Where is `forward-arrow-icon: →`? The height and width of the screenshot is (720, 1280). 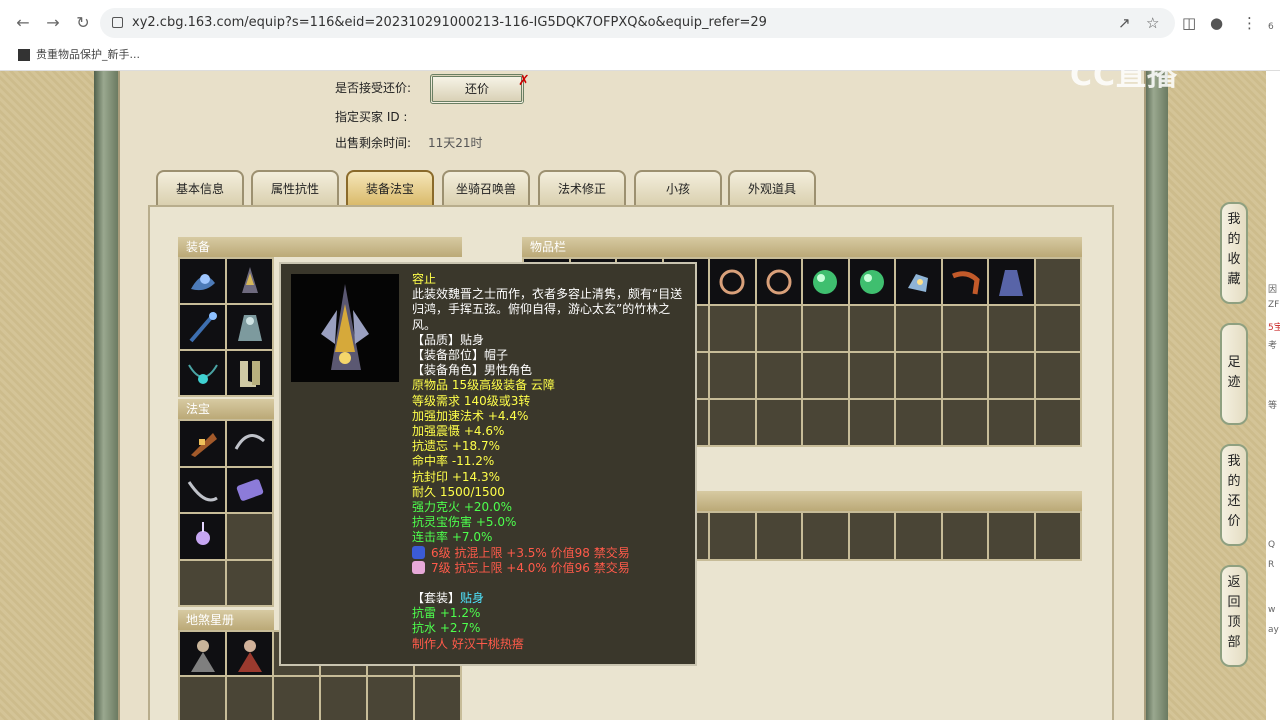
forward-arrow-icon: → is located at coordinates (53, 23).